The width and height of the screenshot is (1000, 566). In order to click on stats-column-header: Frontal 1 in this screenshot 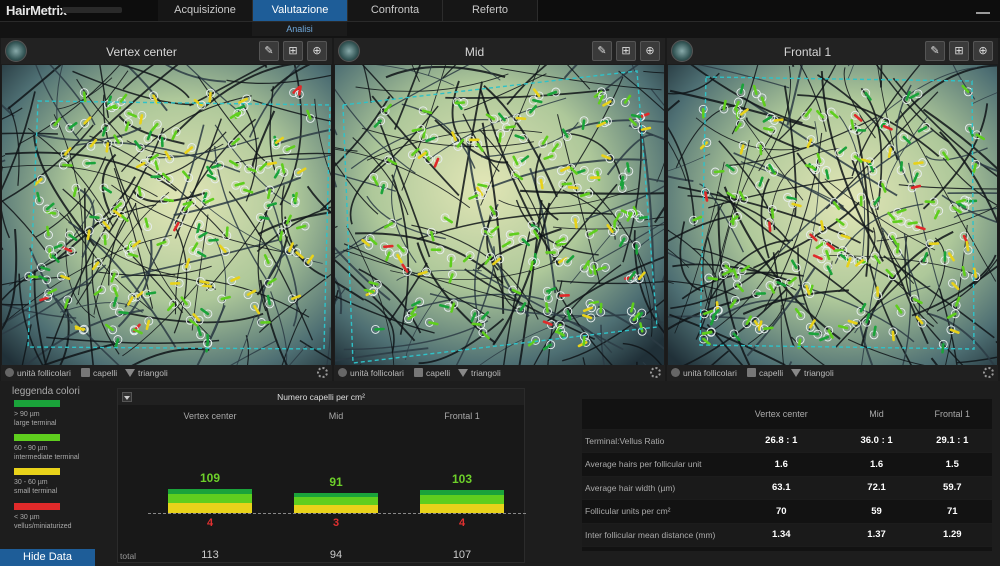, I will do `click(952, 414)`.